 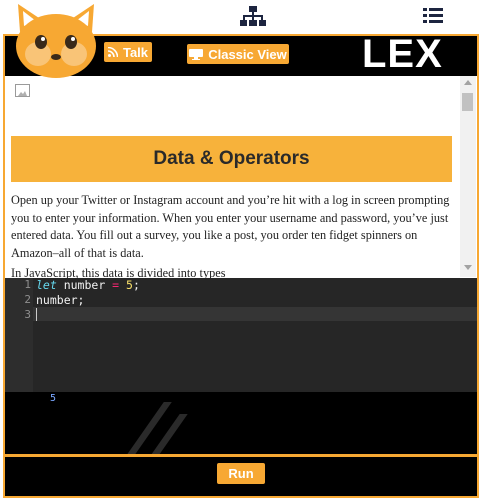 I want to click on classic-view-button: Classic View, so click(x=238, y=54).